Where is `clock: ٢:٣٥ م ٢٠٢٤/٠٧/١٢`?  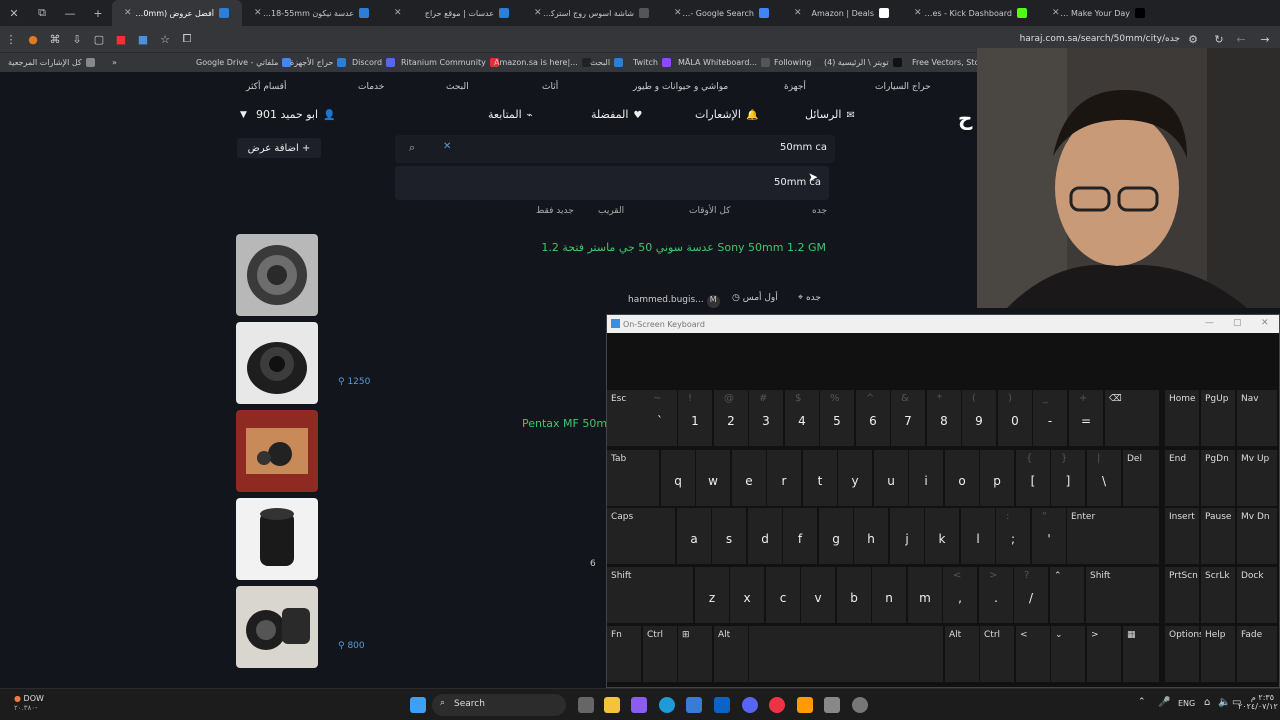
clock: ٢:٣٥ م ٢٠٢٤/٠٧/١٢ is located at coordinates (1258, 702).